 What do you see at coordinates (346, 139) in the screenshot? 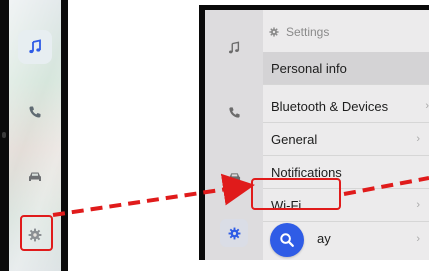
I see `menu-item-general: General ›` at bounding box center [346, 139].